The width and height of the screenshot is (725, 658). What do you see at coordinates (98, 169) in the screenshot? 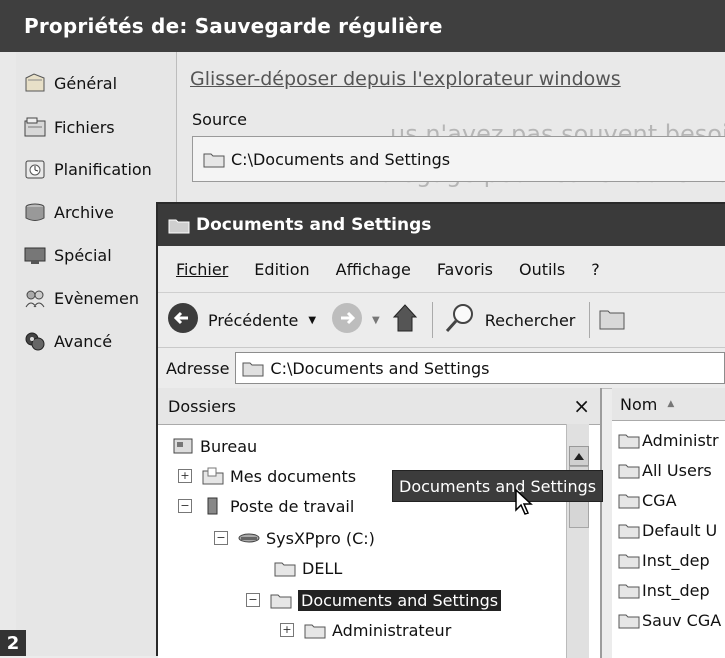
I see `sidebar-item-planification: Planification` at bounding box center [98, 169].